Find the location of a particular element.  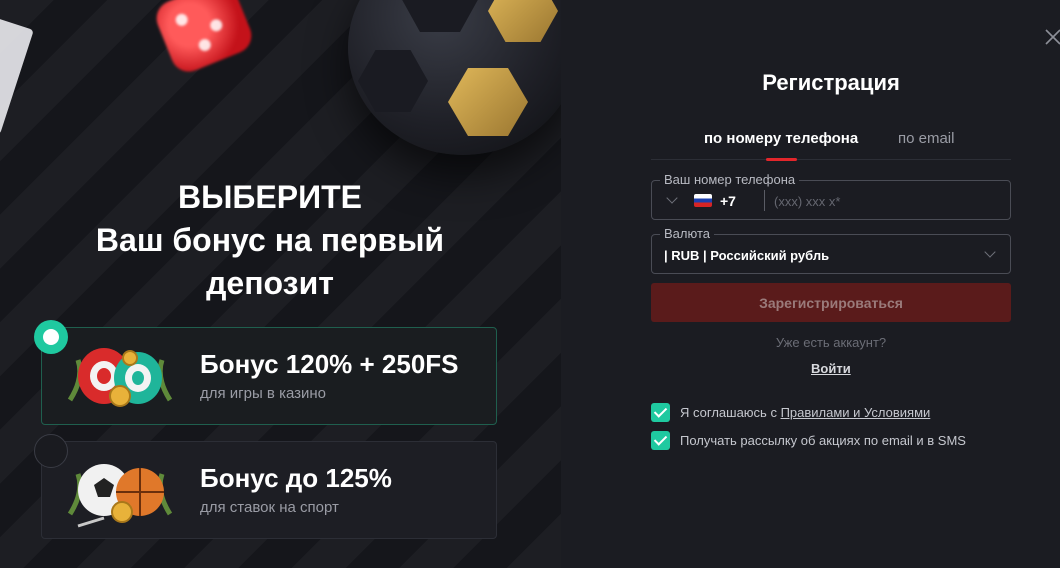

bonus-option-casino: Бонус 120% + 250FS для игры в казино is located at coordinates (269, 376).